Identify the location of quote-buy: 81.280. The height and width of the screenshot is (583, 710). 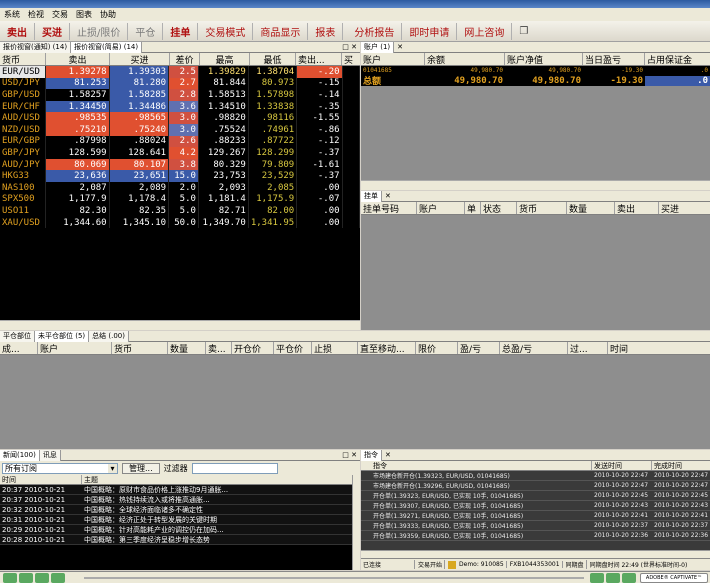
(139, 83).